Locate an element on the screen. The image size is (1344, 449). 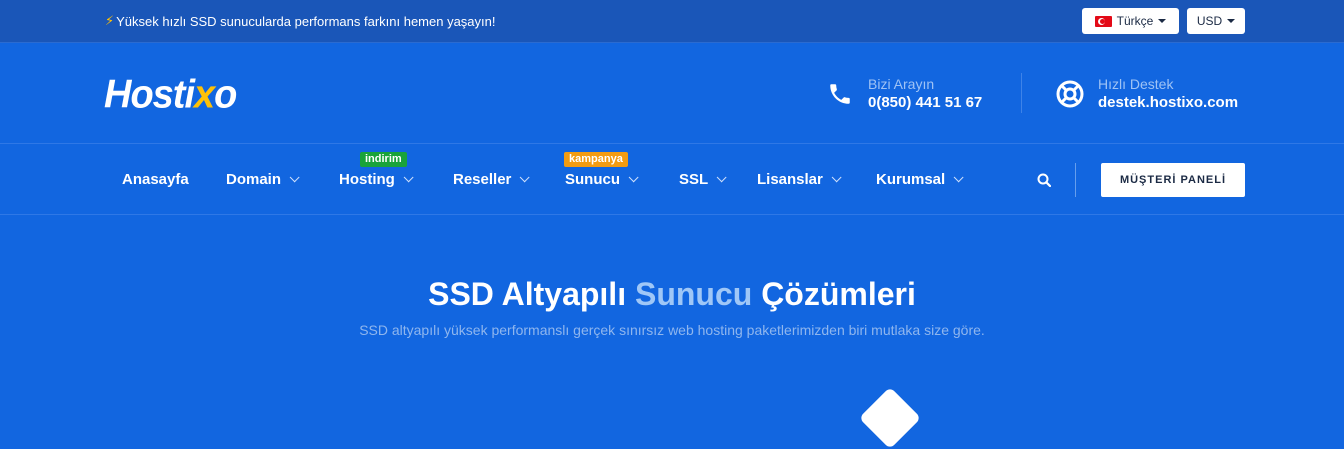
logo-text-x: x is located at coordinates (204, 95).